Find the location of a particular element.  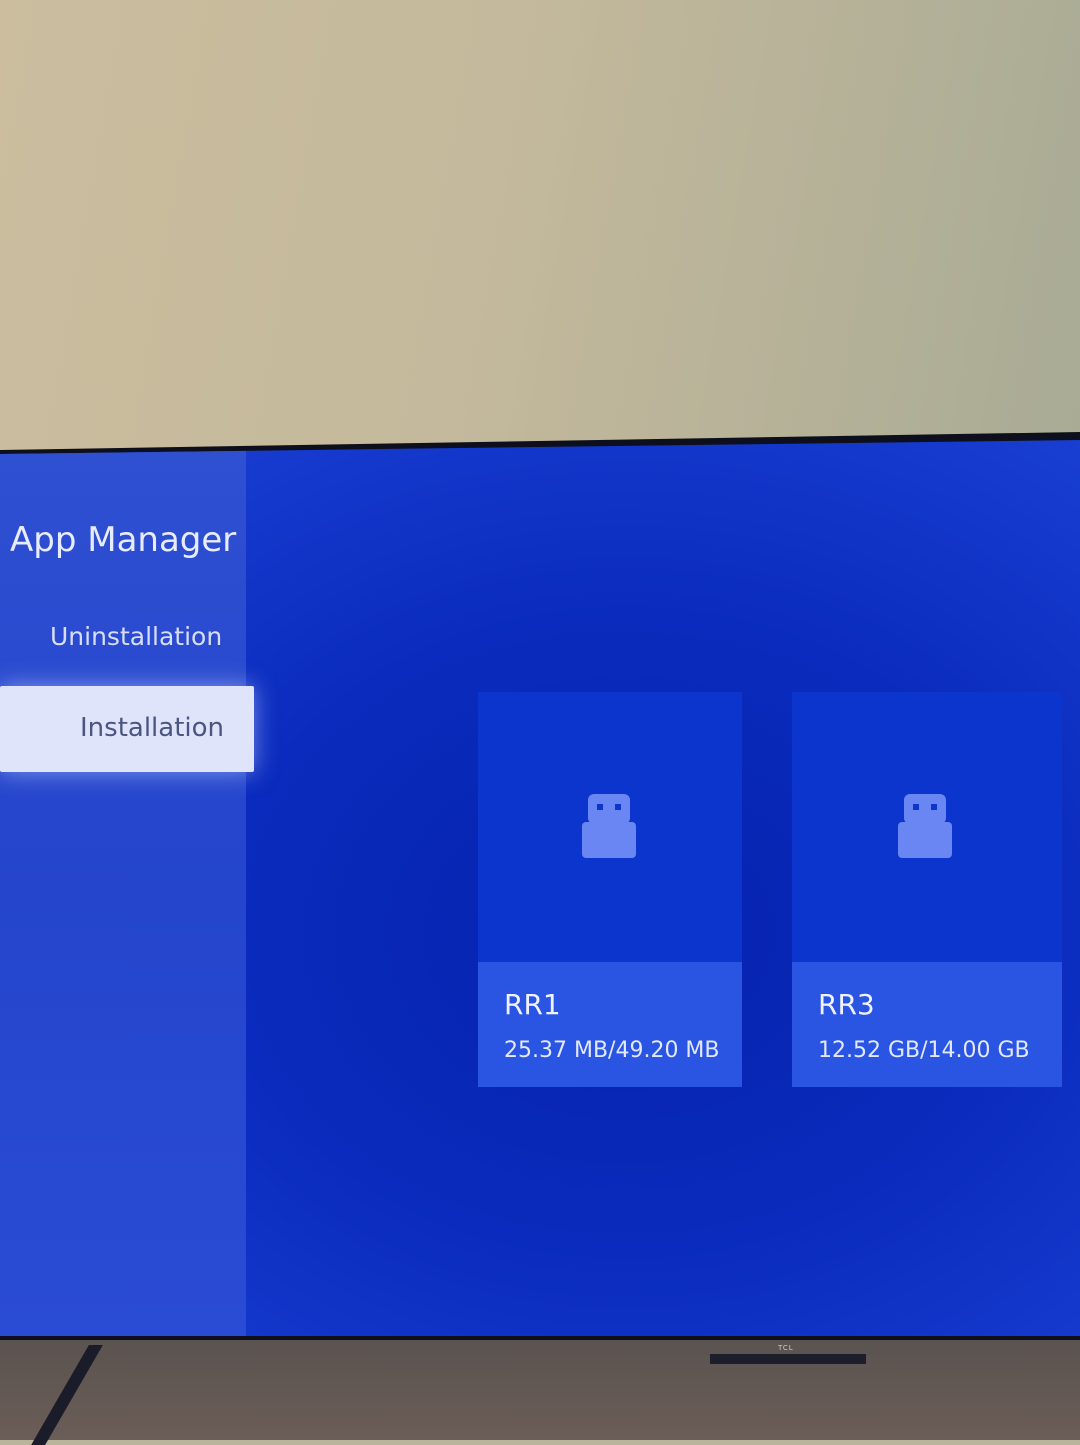

sidebar-item-installation: Installation is located at coordinates (127, 729).